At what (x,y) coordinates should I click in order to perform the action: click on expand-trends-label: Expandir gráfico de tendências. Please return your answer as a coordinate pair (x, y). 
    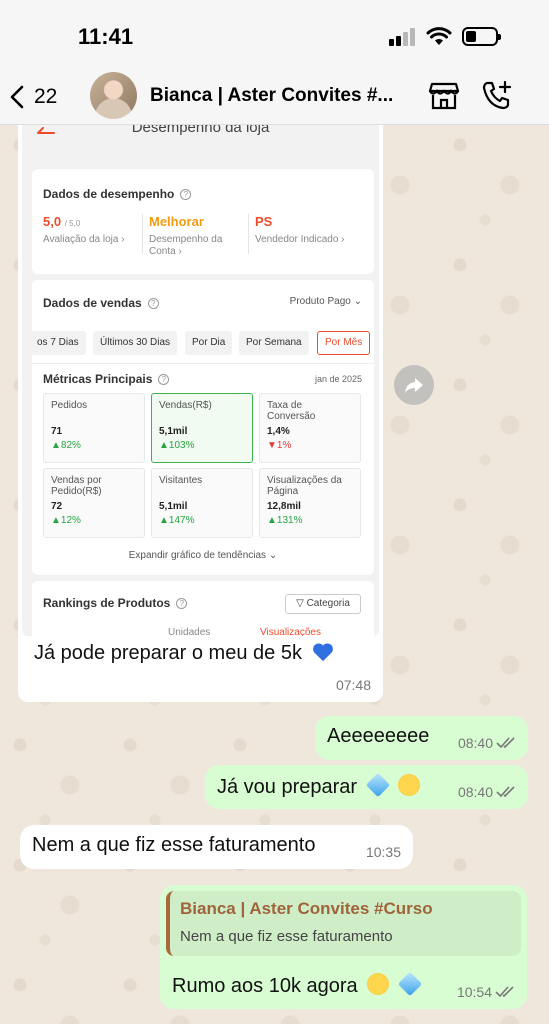
    Looking at the image, I should click on (197, 555).